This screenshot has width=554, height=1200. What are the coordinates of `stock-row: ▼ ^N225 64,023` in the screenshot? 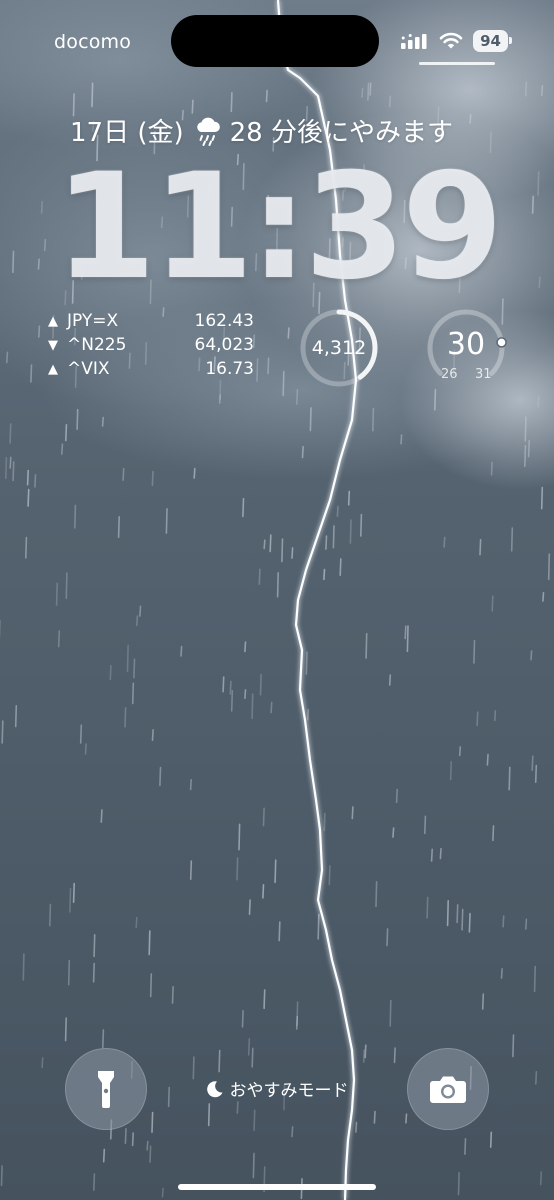 It's located at (151, 345).